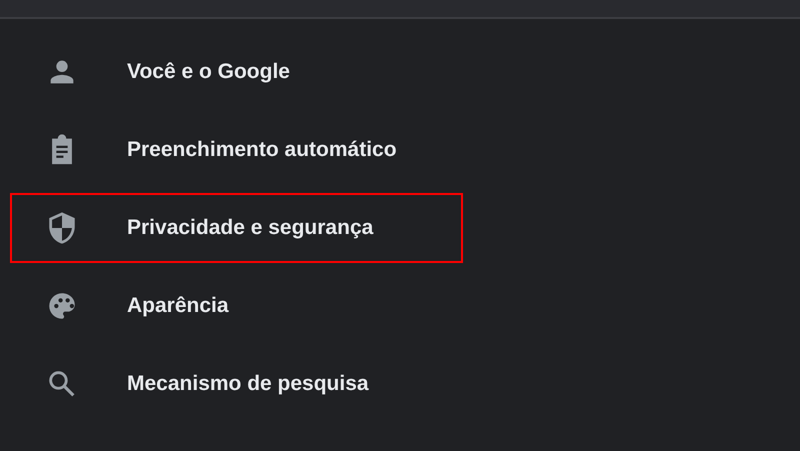 The width and height of the screenshot is (800, 451). What do you see at coordinates (236, 228) in the screenshot?
I see `menu-item: Privacidade e segurança` at bounding box center [236, 228].